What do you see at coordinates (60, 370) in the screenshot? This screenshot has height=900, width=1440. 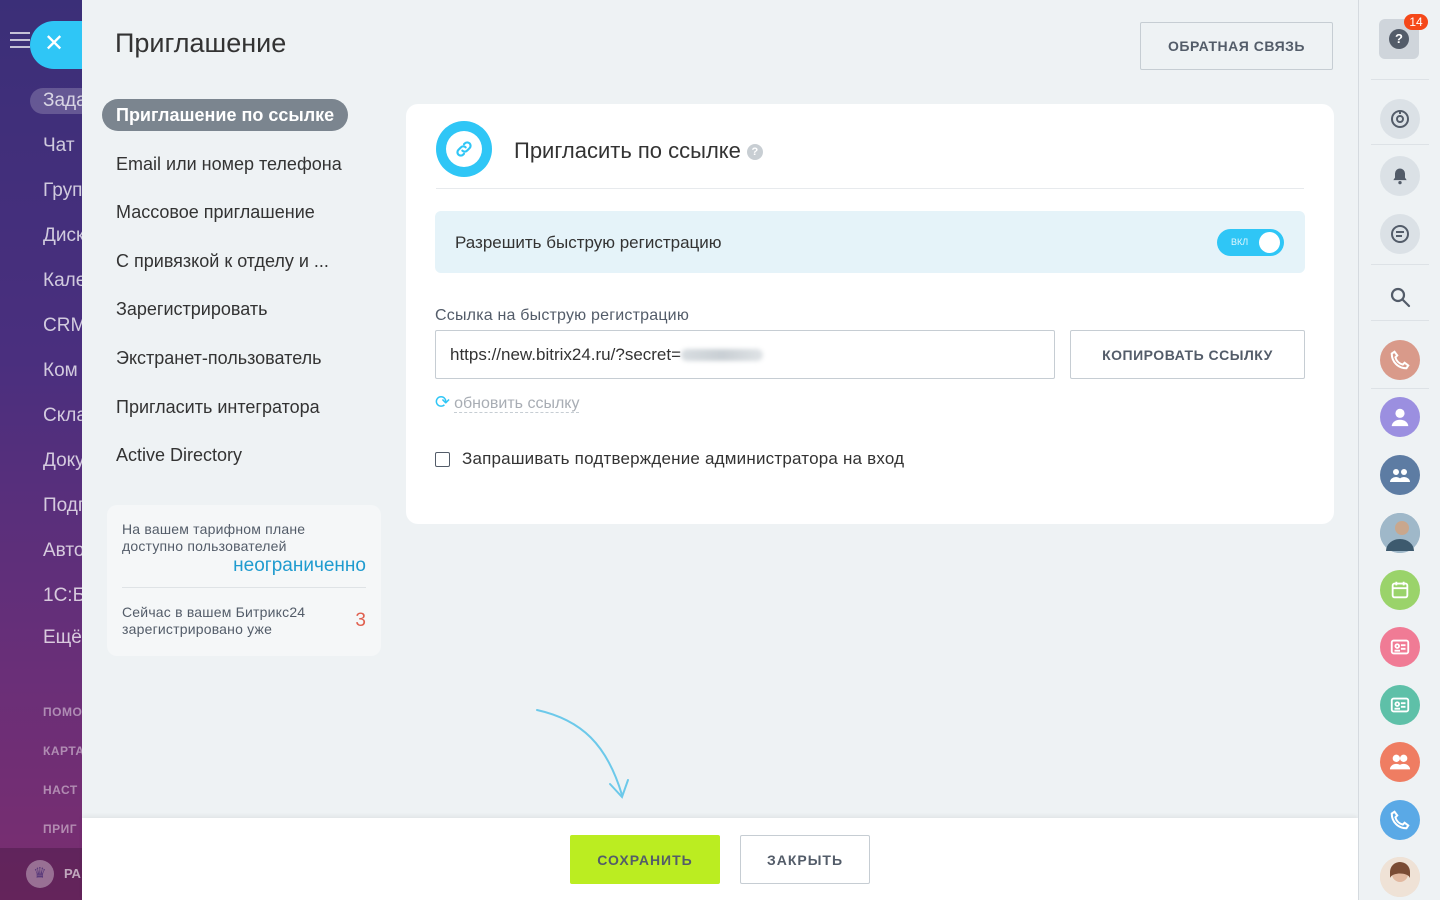 I see `bg-menu-item: Ком` at bounding box center [60, 370].